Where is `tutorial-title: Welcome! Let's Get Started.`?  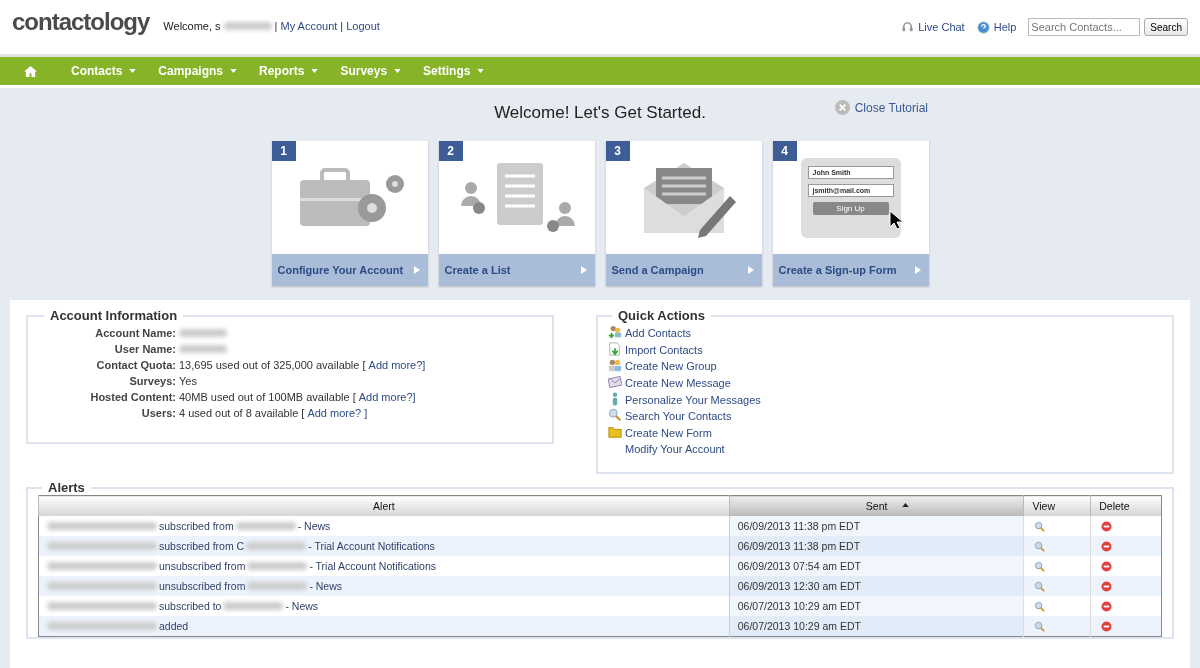 tutorial-title: Welcome! Let's Get Started. is located at coordinates (600, 113).